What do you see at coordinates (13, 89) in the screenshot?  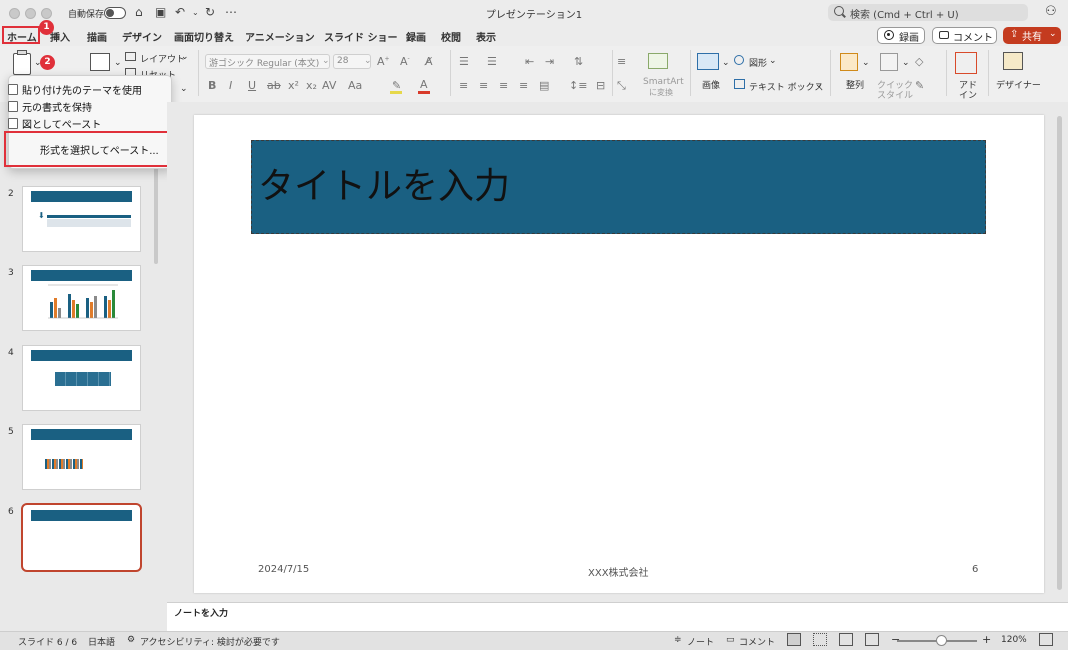 I see `paste-theme-icon` at bounding box center [13, 89].